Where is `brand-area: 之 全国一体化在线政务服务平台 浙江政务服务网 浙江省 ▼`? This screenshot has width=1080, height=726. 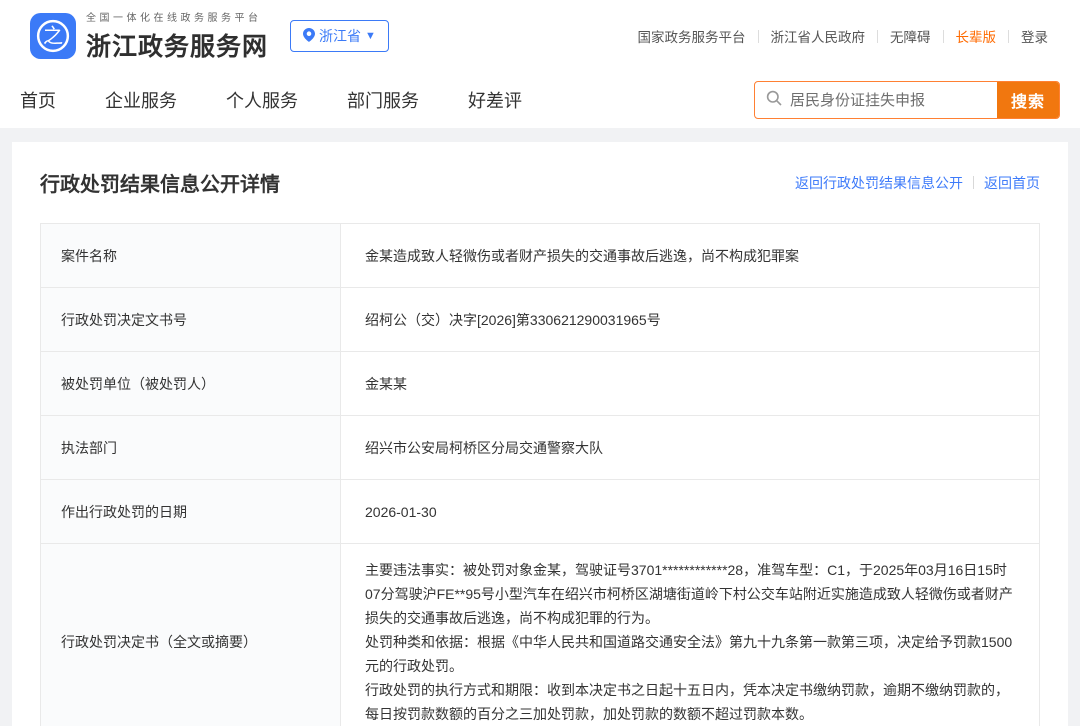
brand-area: 之 全国一体化在线政务服务平台 浙江政务服务网 浙江省 ▼ is located at coordinates (209, 36).